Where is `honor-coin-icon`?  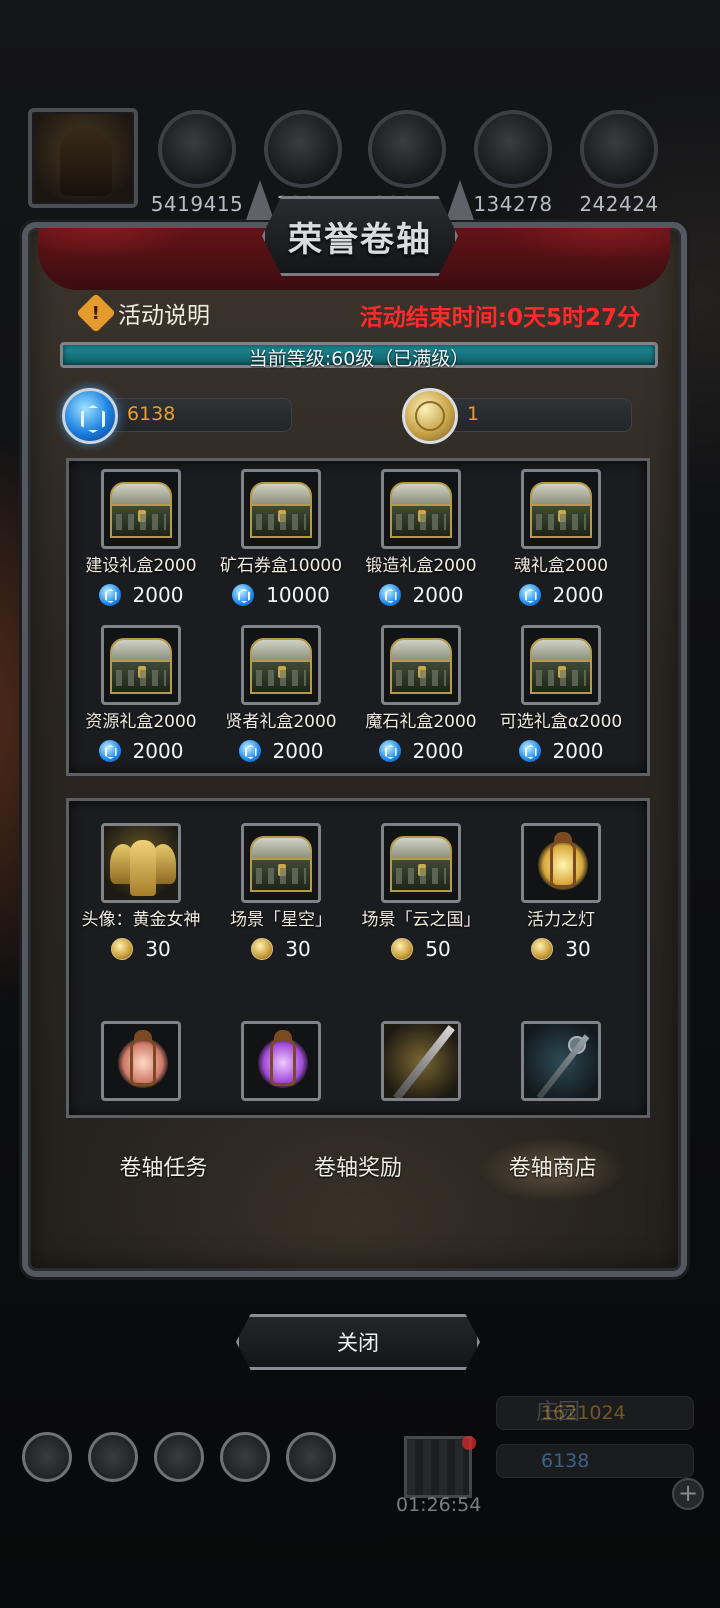 honor-coin-icon is located at coordinates (430, 416).